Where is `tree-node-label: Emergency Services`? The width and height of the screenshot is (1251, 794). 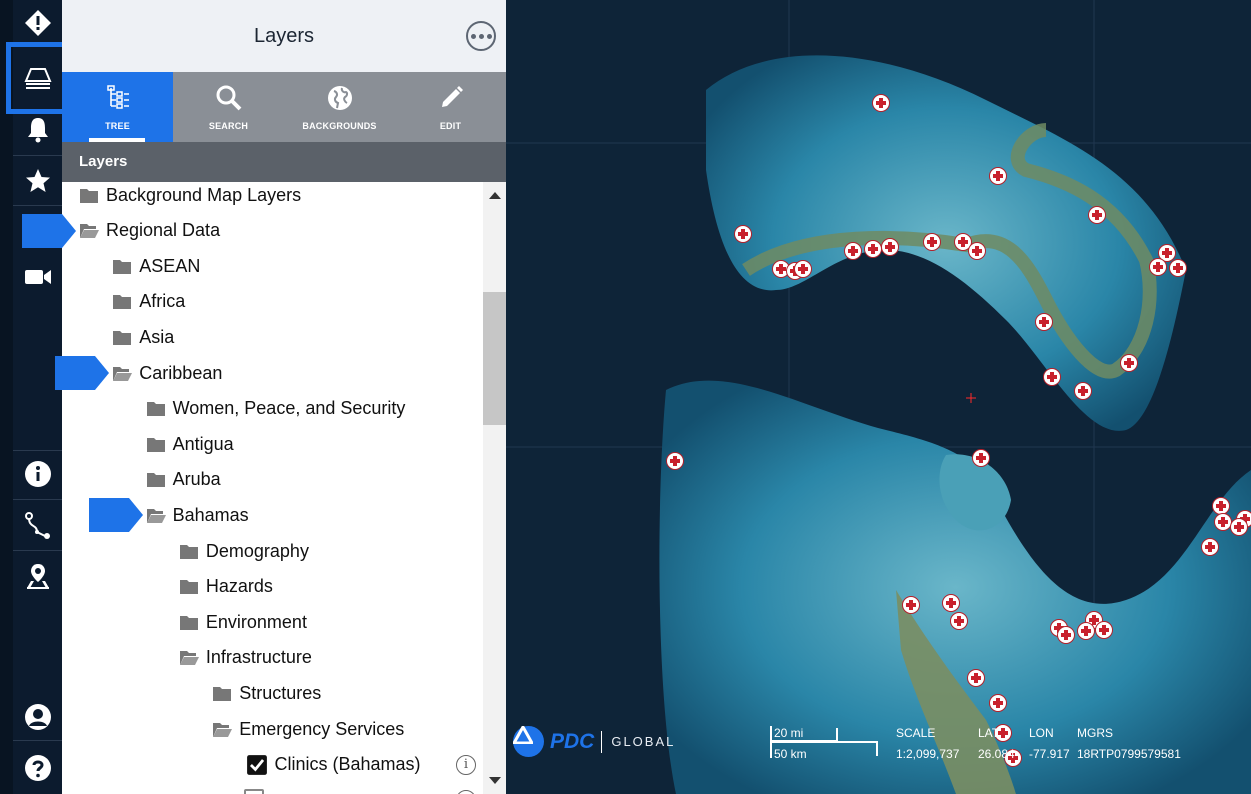 tree-node-label: Emergency Services is located at coordinates (322, 728).